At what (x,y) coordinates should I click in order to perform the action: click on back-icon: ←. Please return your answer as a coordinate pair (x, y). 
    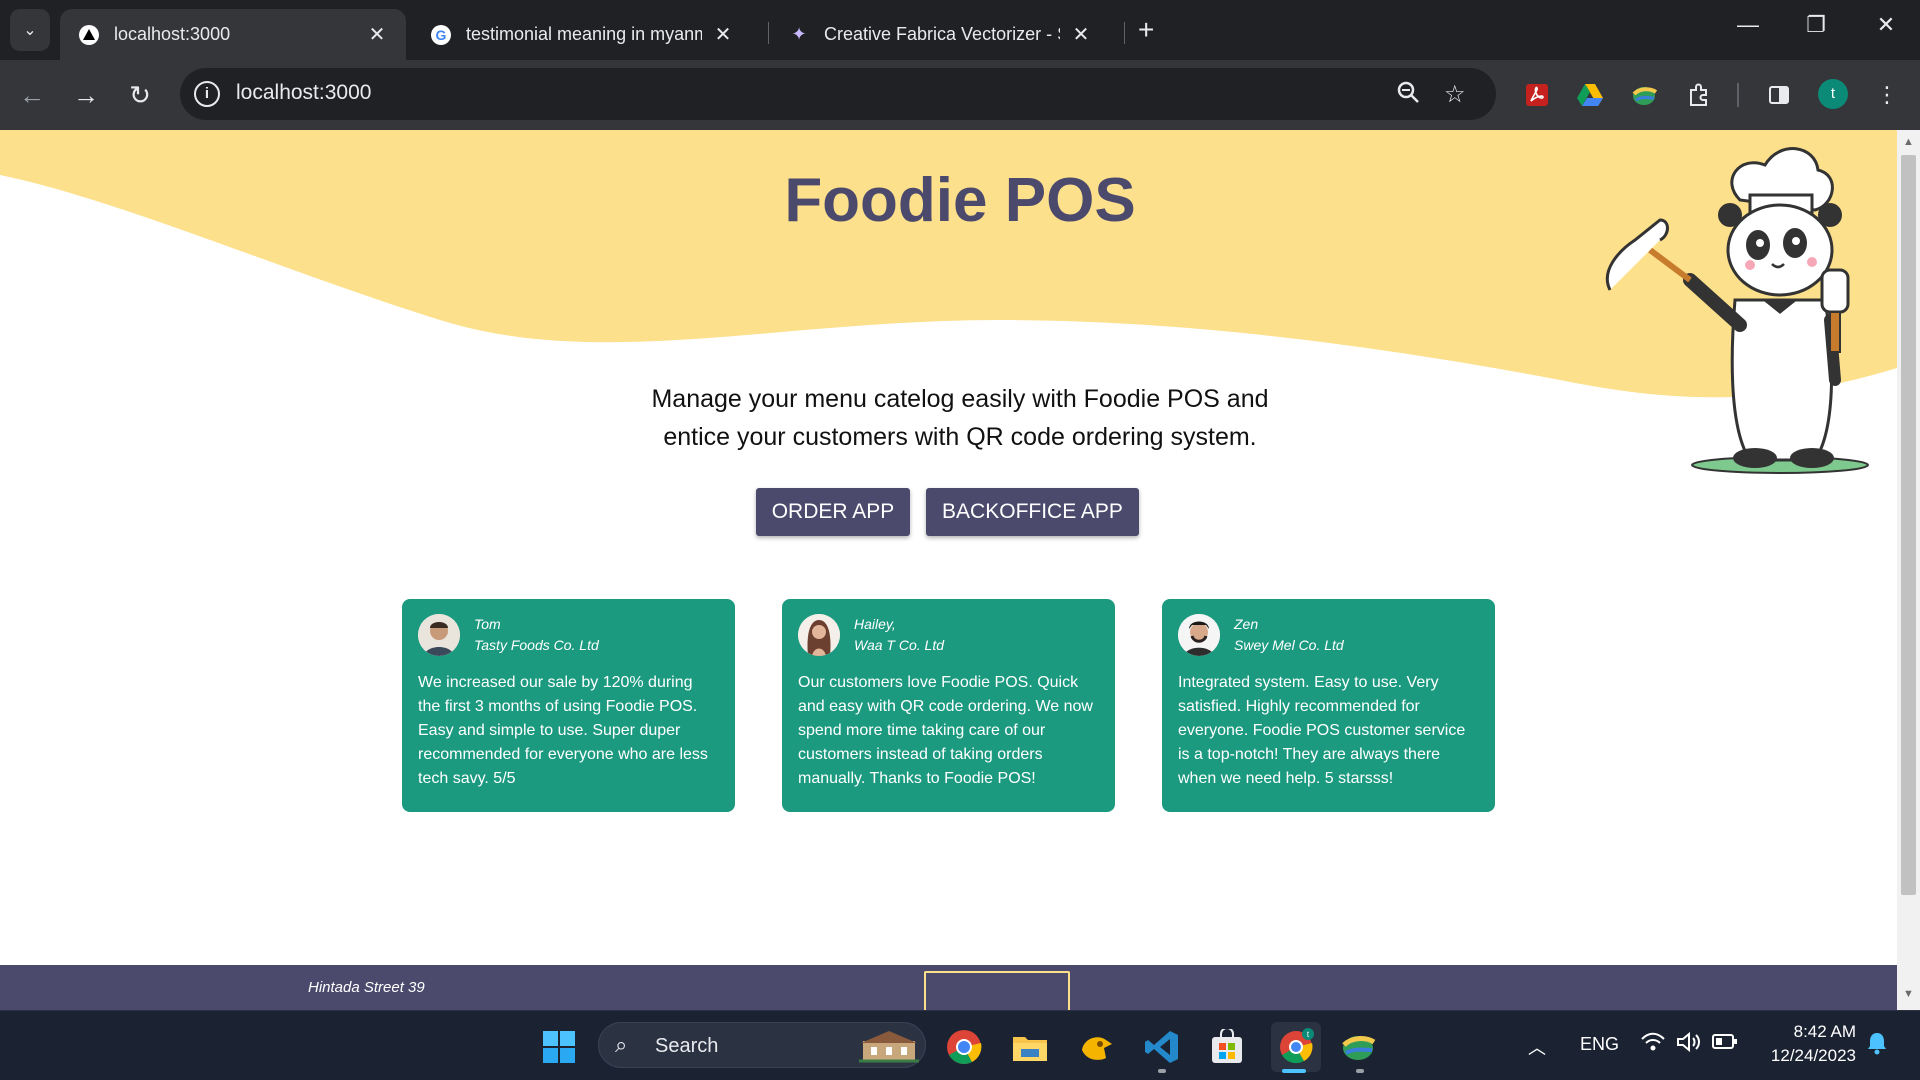
    Looking at the image, I should click on (32, 95).